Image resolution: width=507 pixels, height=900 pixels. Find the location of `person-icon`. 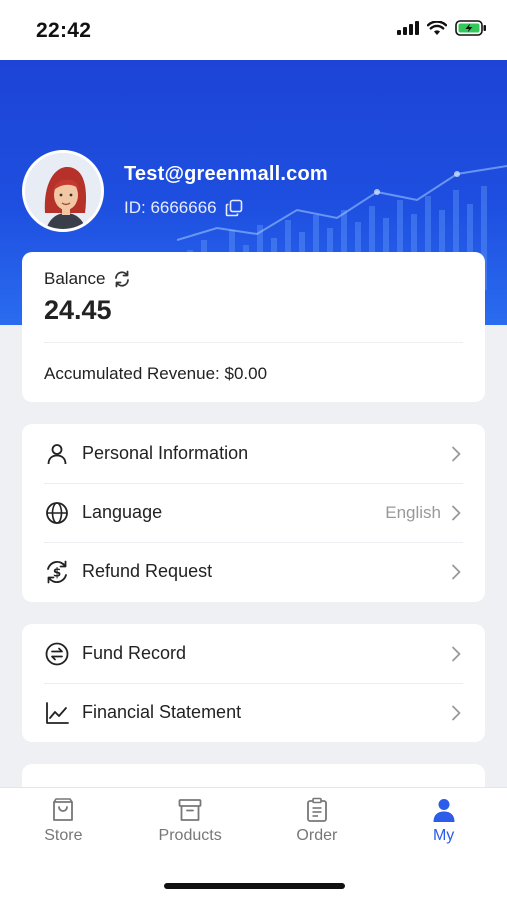

person-icon is located at coordinates (57, 454).